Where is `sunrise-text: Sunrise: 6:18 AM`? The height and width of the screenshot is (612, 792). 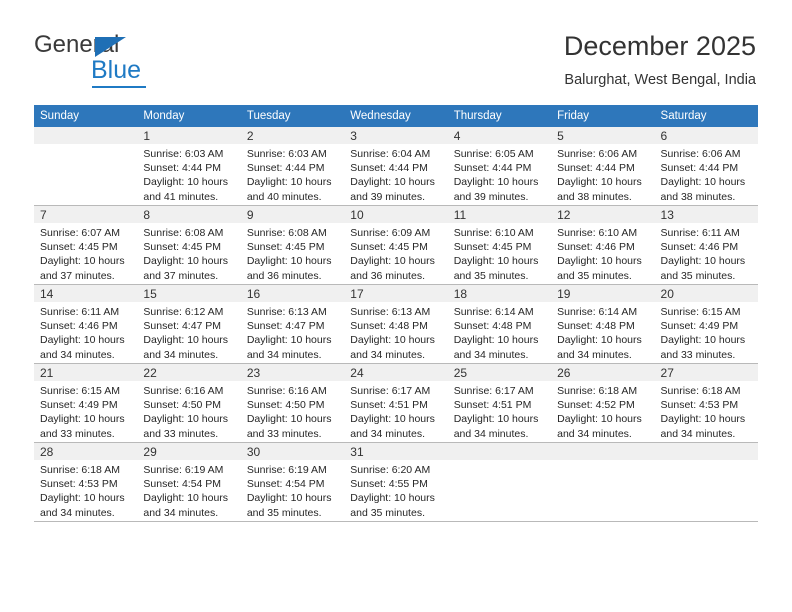
sunrise-text: Sunrise: 6:18 AM is located at coordinates (80, 470).